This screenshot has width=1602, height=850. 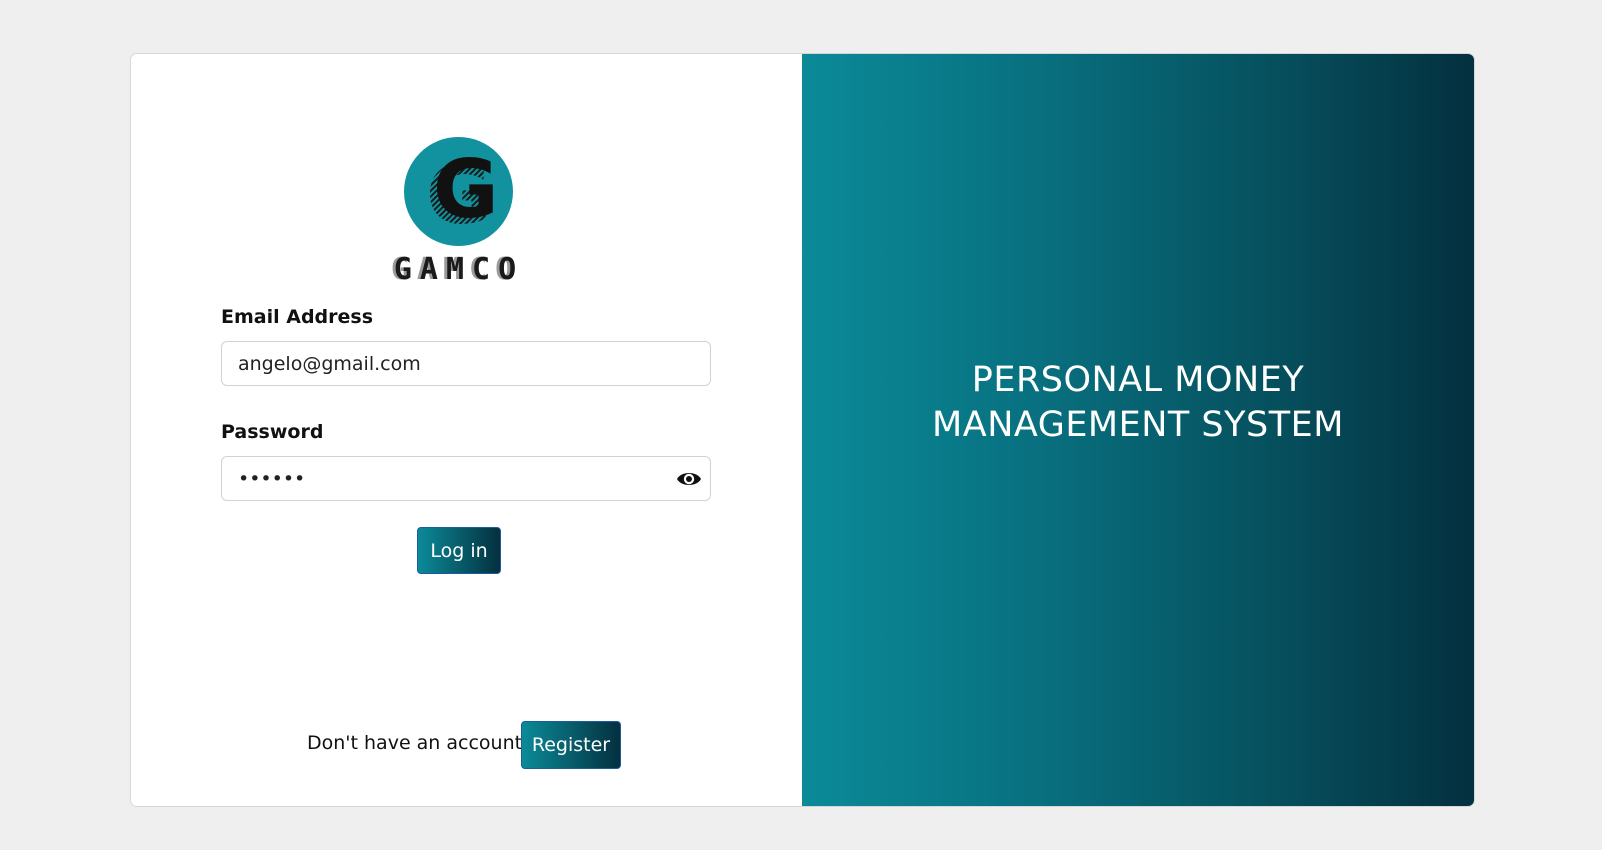 I want to click on logo: G G, so click(x=458, y=191).